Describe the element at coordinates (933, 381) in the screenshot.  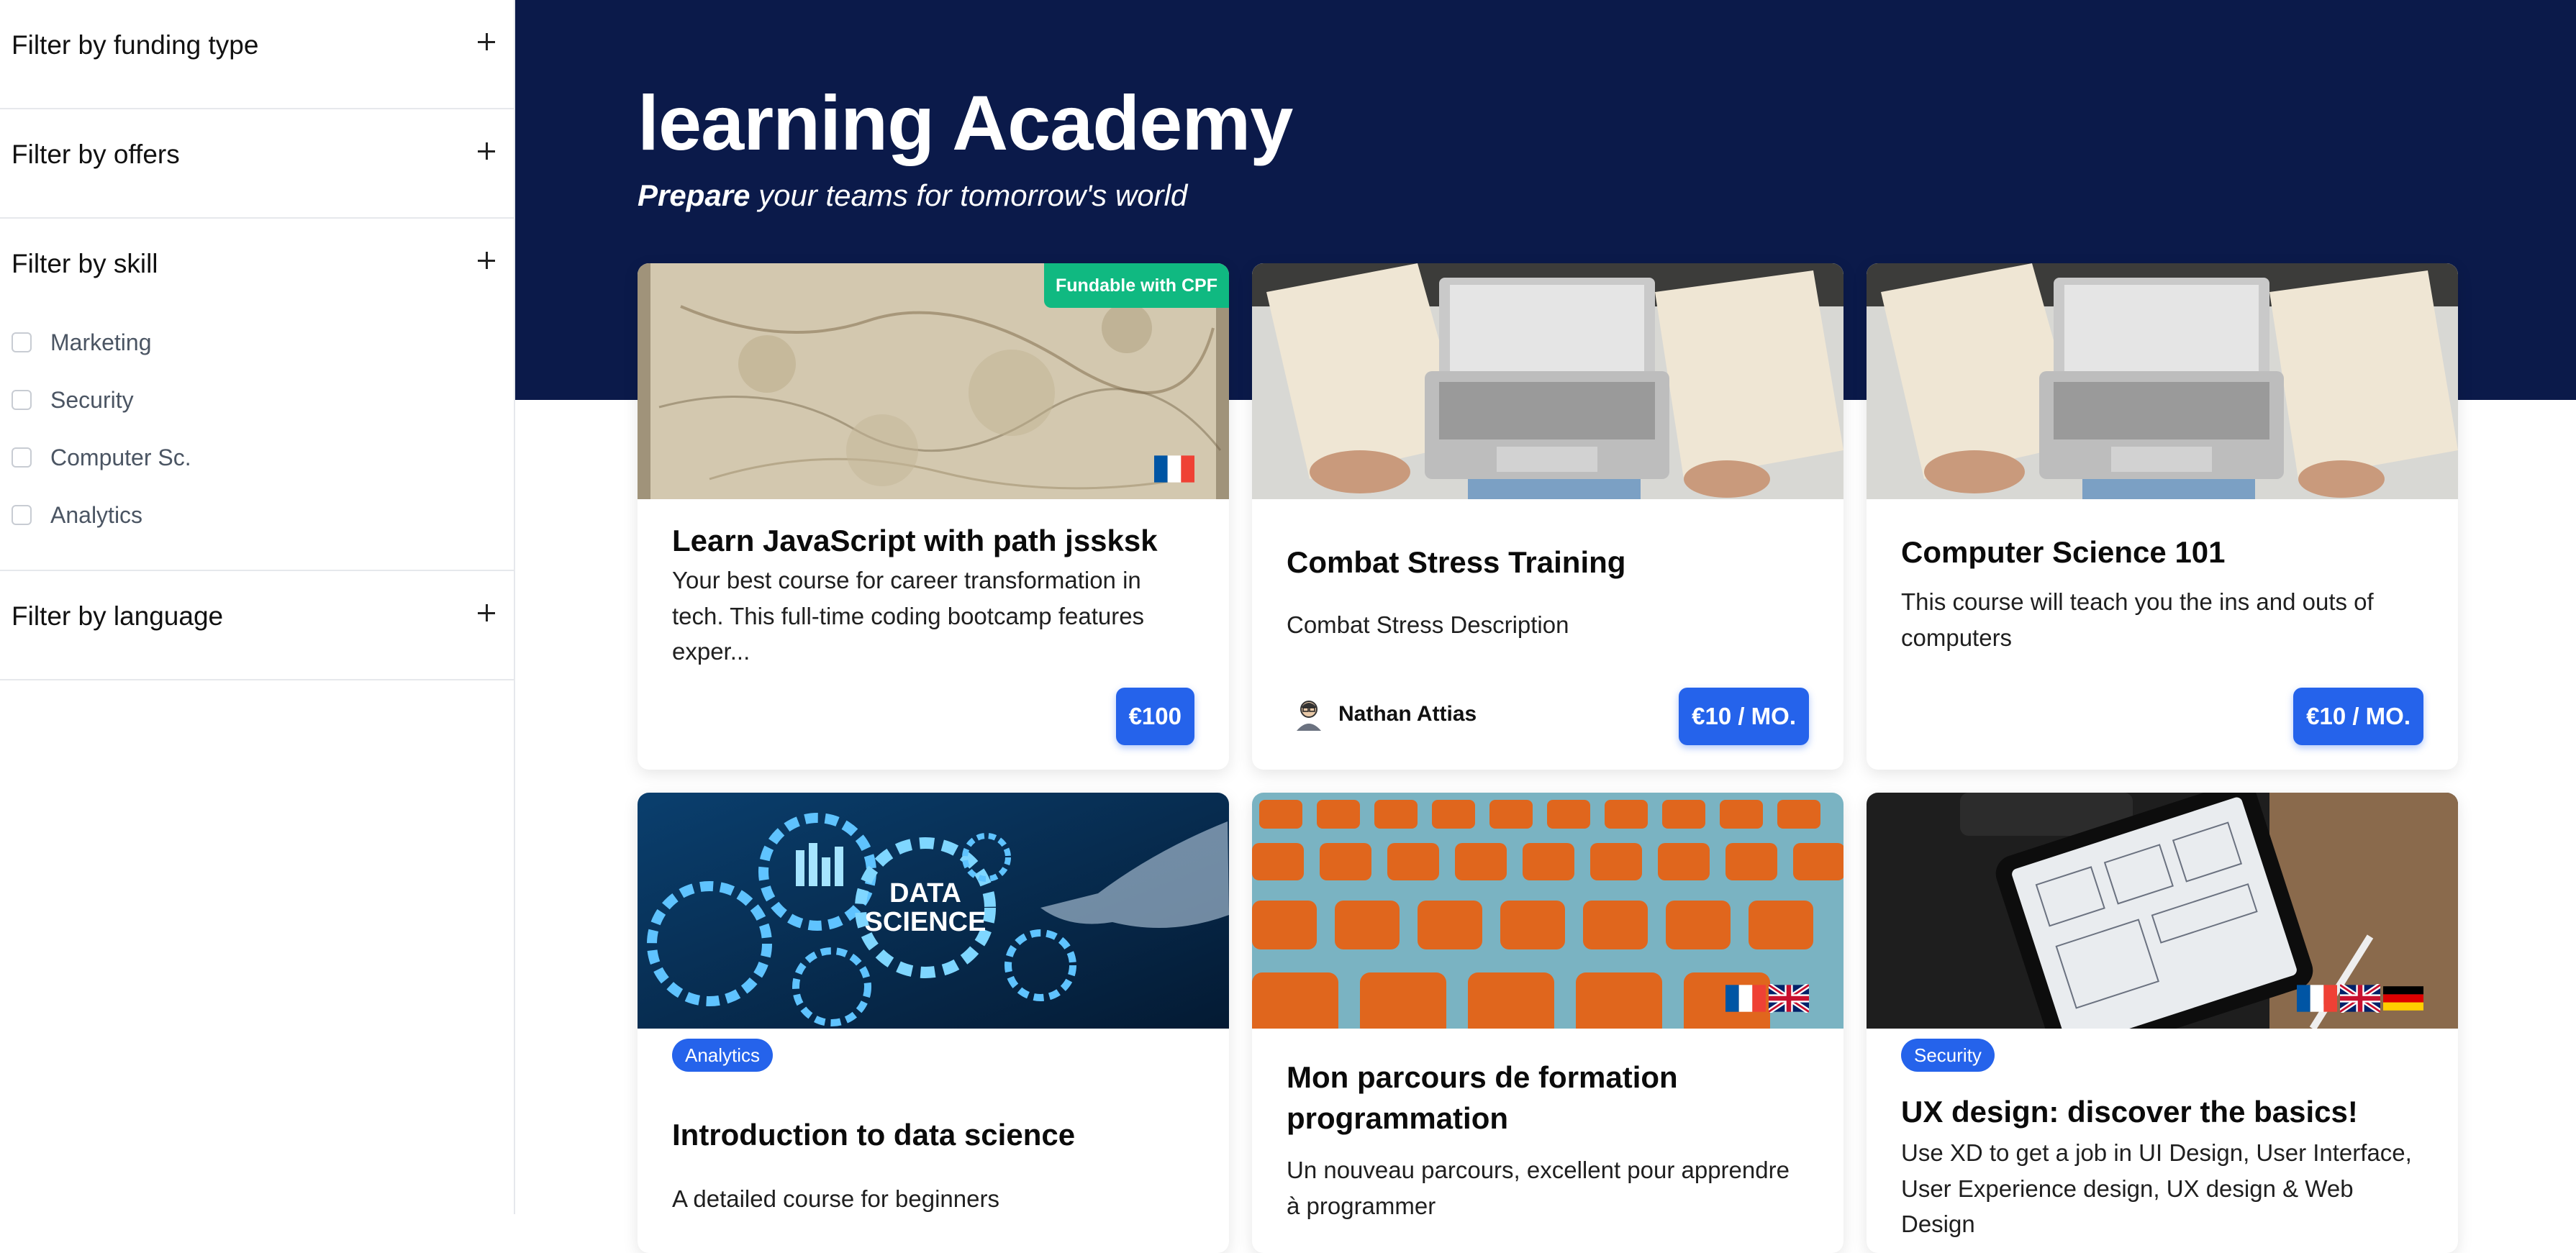
I see `course-image-map: Fundable with CPF` at that location.